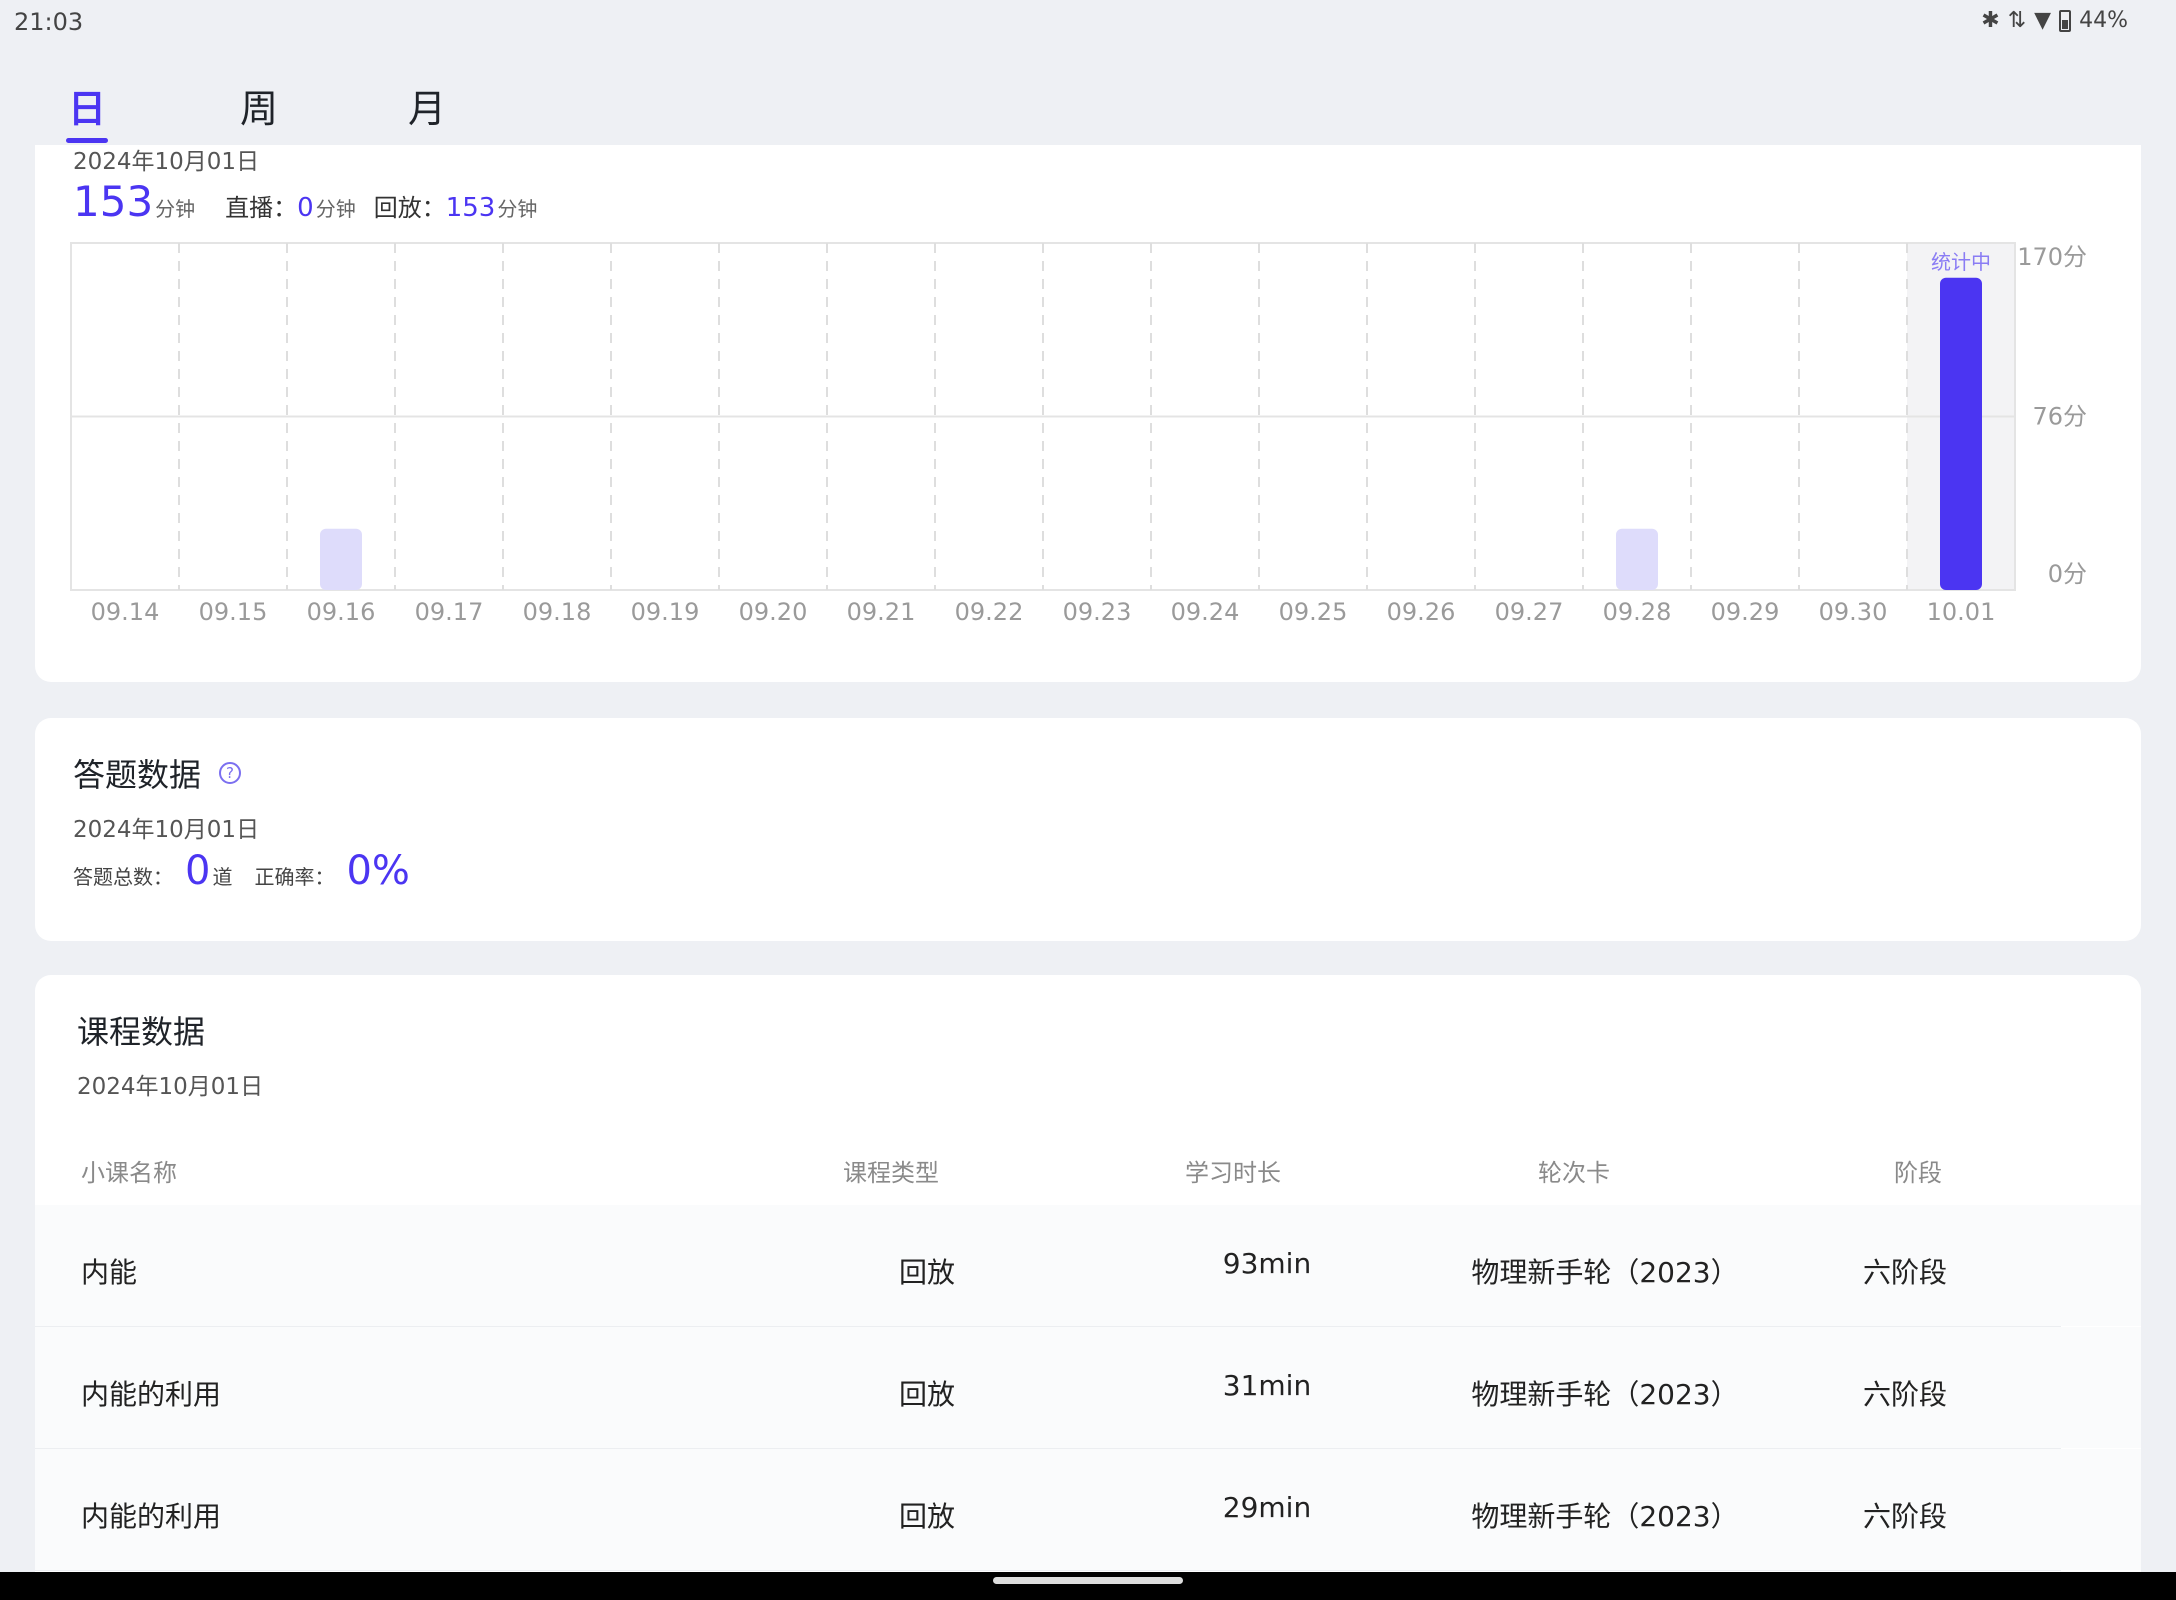 This screenshot has width=2176, height=1600. Describe the element at coordinates (87, 105) in the screenshot. I see `tab-day: 日` at that location.